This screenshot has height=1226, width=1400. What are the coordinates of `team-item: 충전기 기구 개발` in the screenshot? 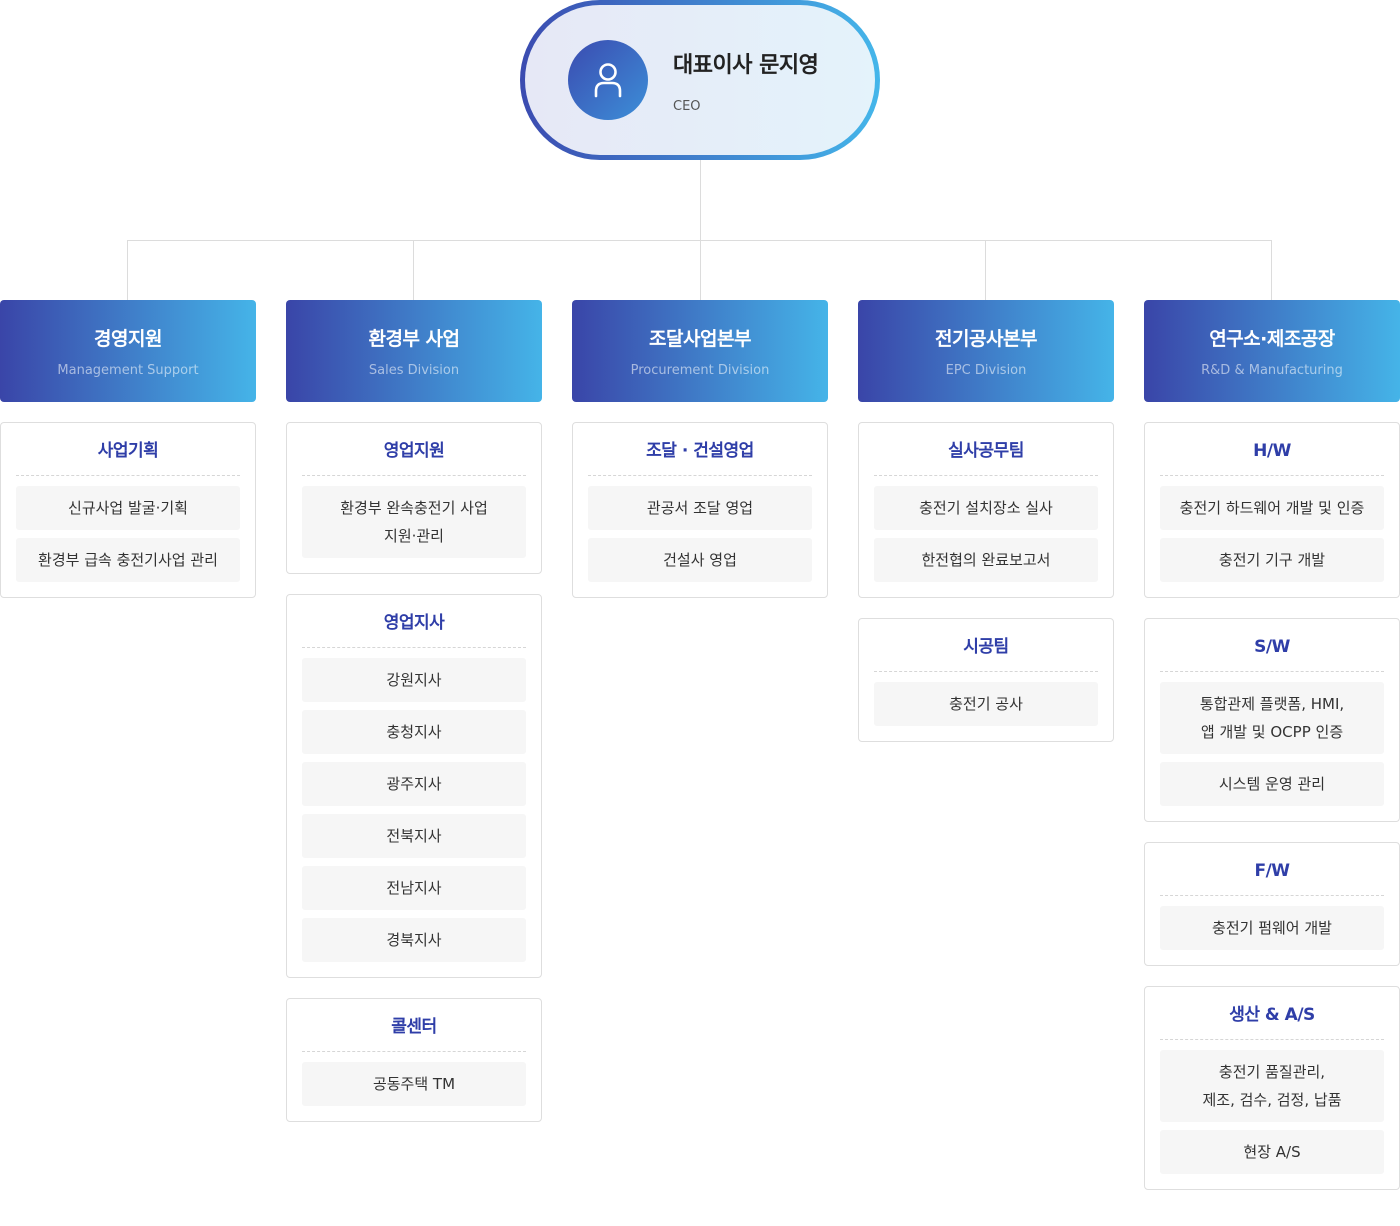 It's located at (1272, 560).